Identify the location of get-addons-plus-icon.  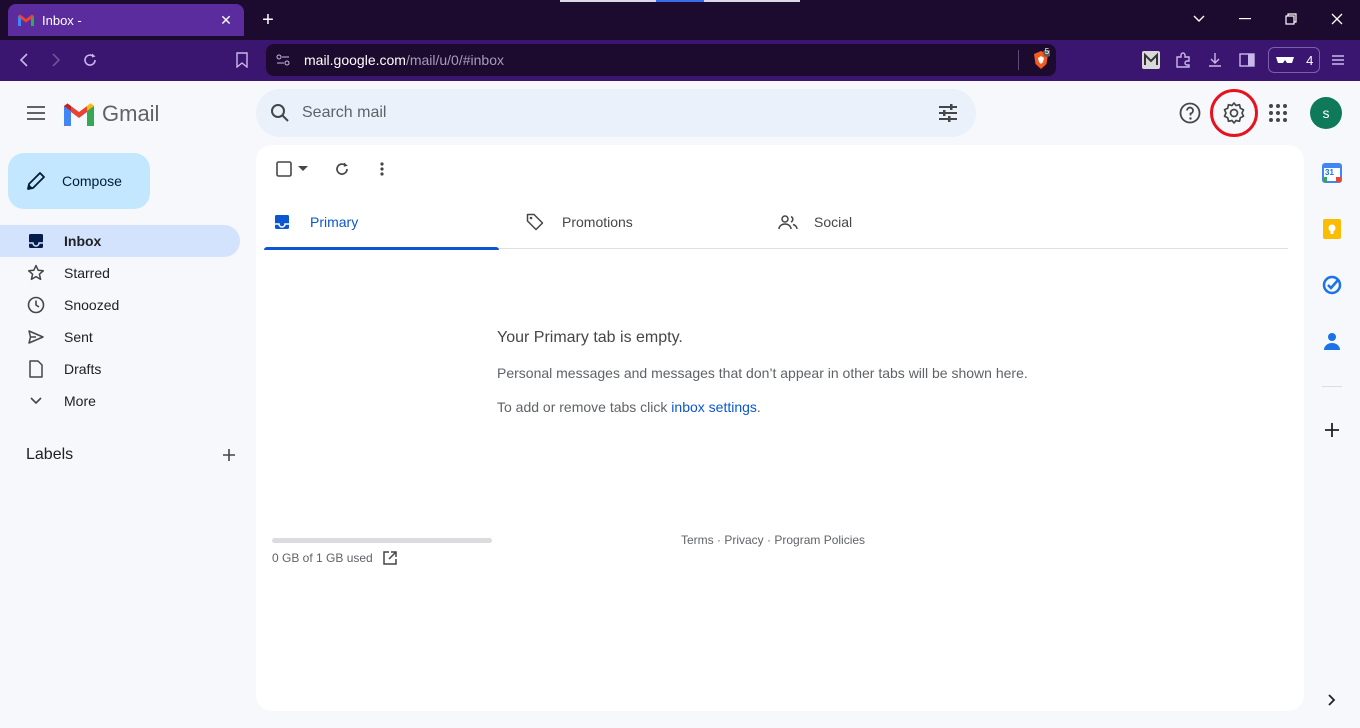
(1332, 430).